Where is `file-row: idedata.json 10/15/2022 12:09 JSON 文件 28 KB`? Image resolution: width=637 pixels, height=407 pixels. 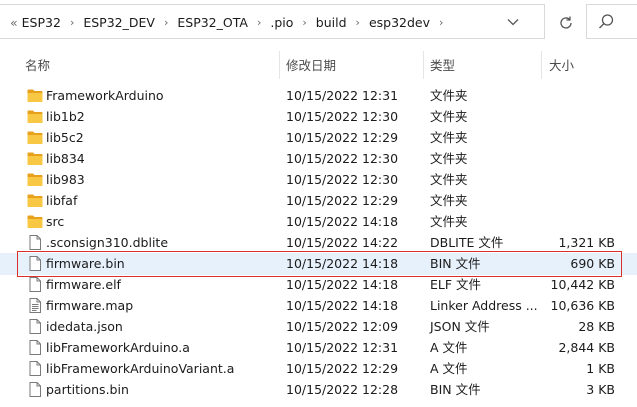 file-row: idedata.json 10/15/2022 12:09 JSON 文件 28 KB is located at coordinates (318, 326).